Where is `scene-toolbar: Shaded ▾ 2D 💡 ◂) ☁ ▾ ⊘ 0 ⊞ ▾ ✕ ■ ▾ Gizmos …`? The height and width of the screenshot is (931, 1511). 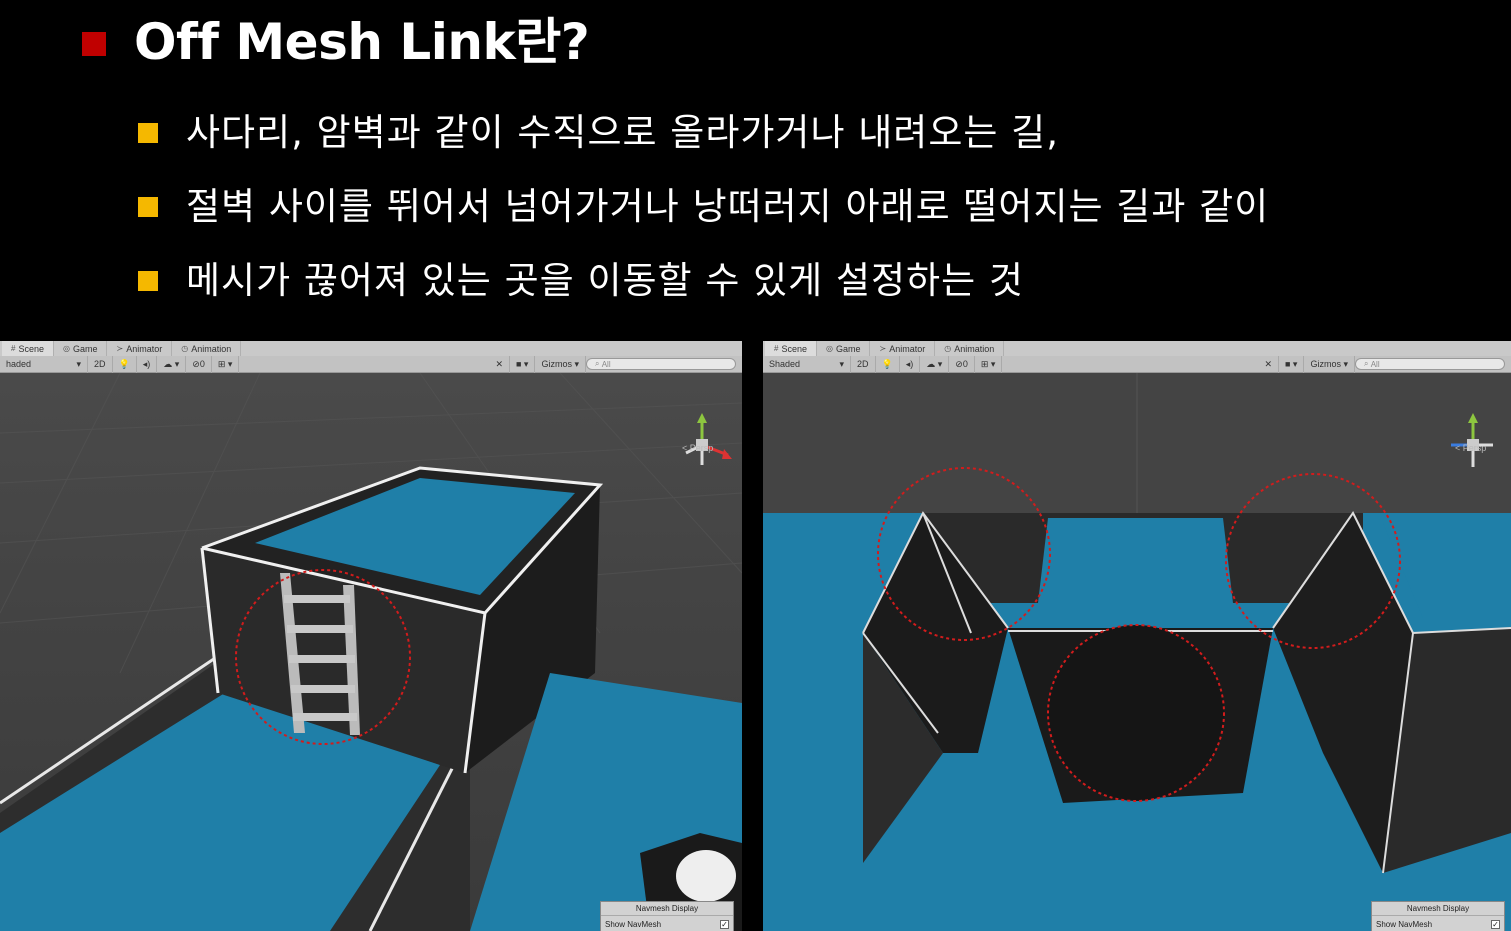
scene-toolbar: Shaded ▾ 2D 💡 ◂) ☁ ▾ ⊘ 0 ⊞ ▾ ✕ ■ ▾ Gizmos … is located at coordinates (1137, 364).